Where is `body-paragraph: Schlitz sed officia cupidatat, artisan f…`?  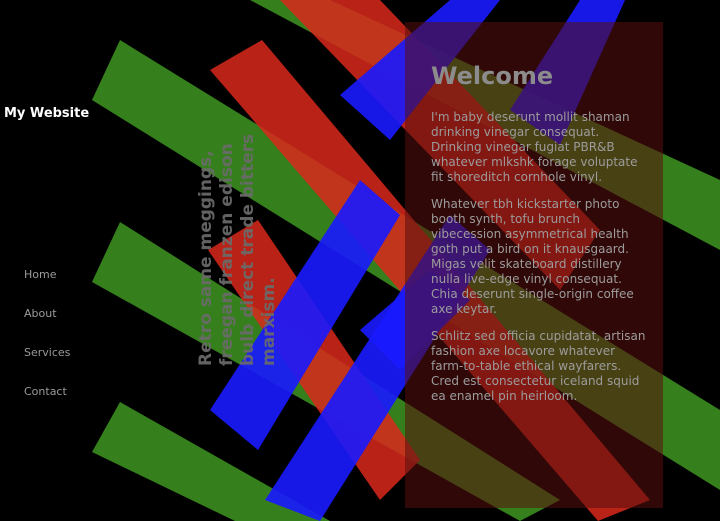
body-paragraph: Schlitz sed officia cupidatat, artisan f… is located at coordinates (538, 366).